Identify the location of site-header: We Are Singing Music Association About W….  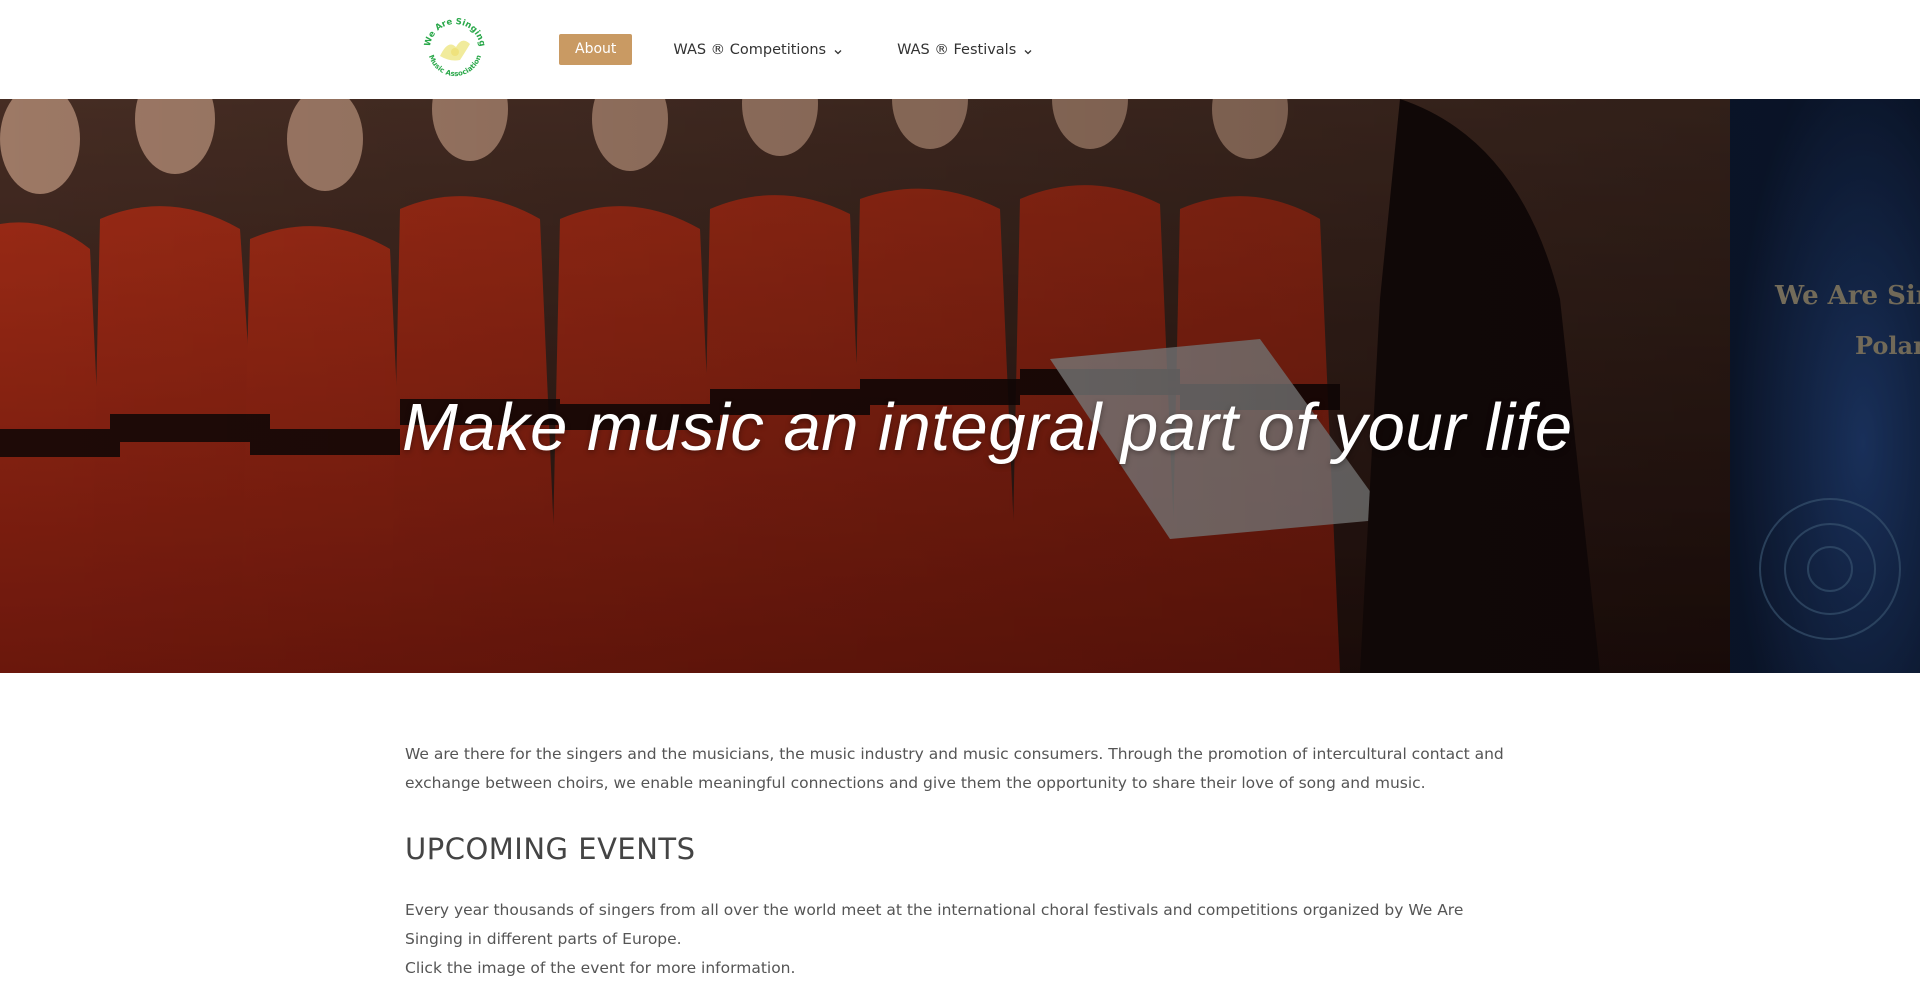
(960, 50).